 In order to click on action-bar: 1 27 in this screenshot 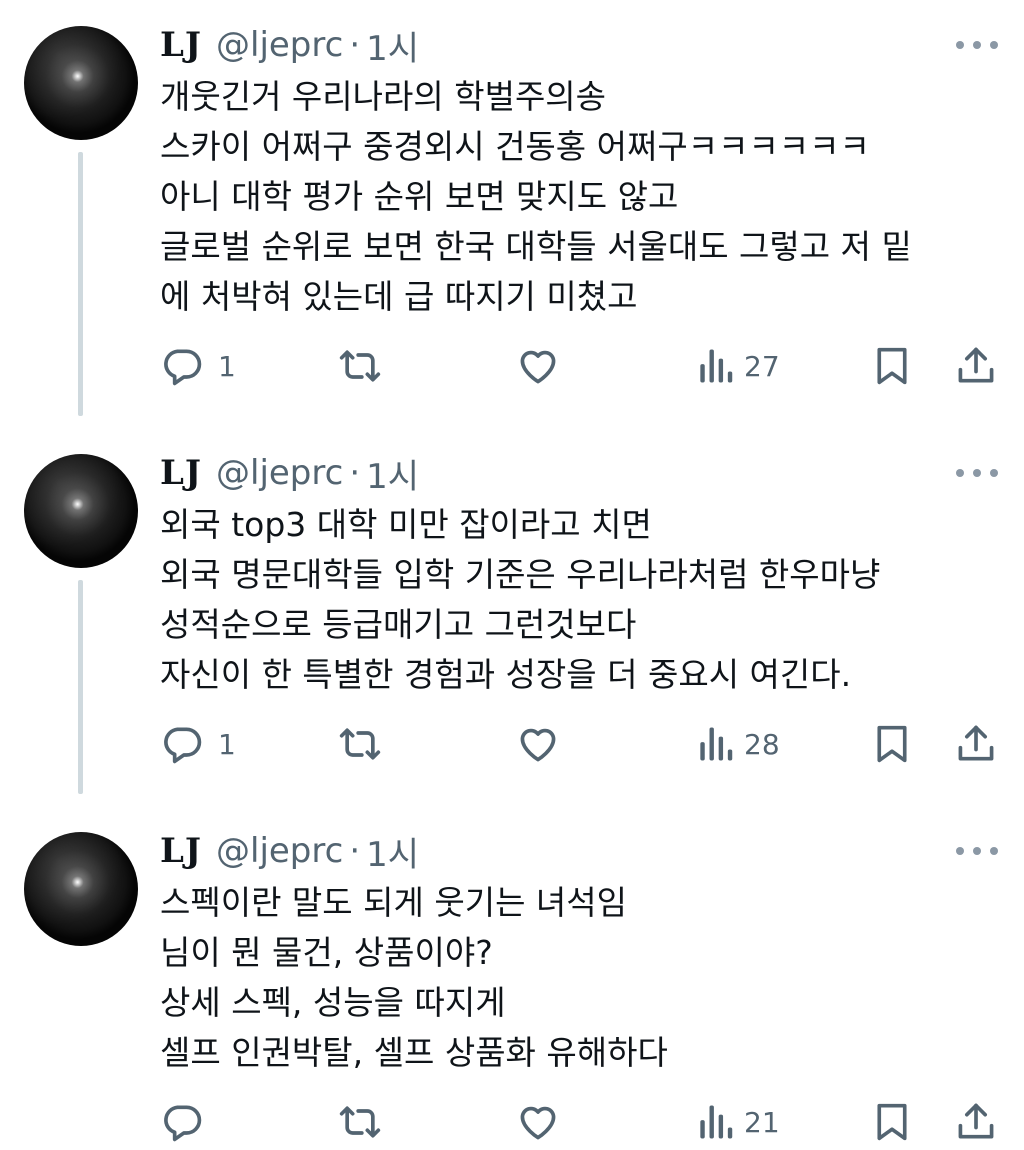, I will do `click(512, 366)`.